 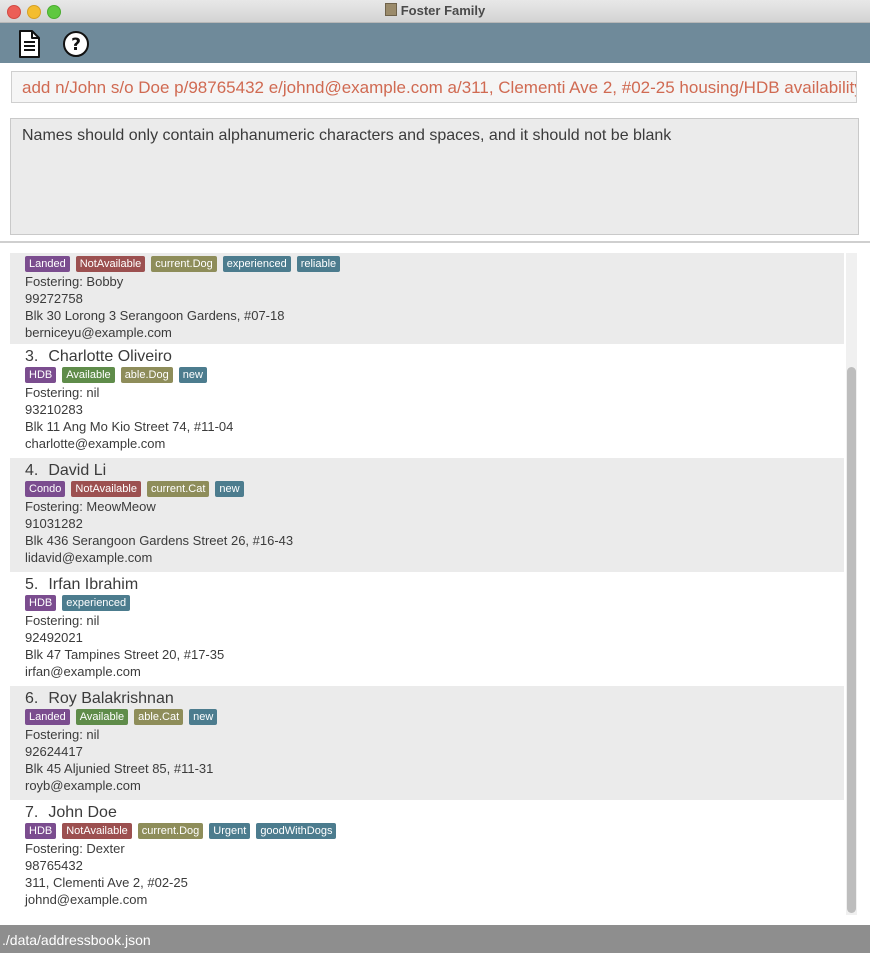 What do you see at coordinates (83, 671) in the screenshot?
I see `person-email: irfan@example.com` at bounding box center [83, 671].